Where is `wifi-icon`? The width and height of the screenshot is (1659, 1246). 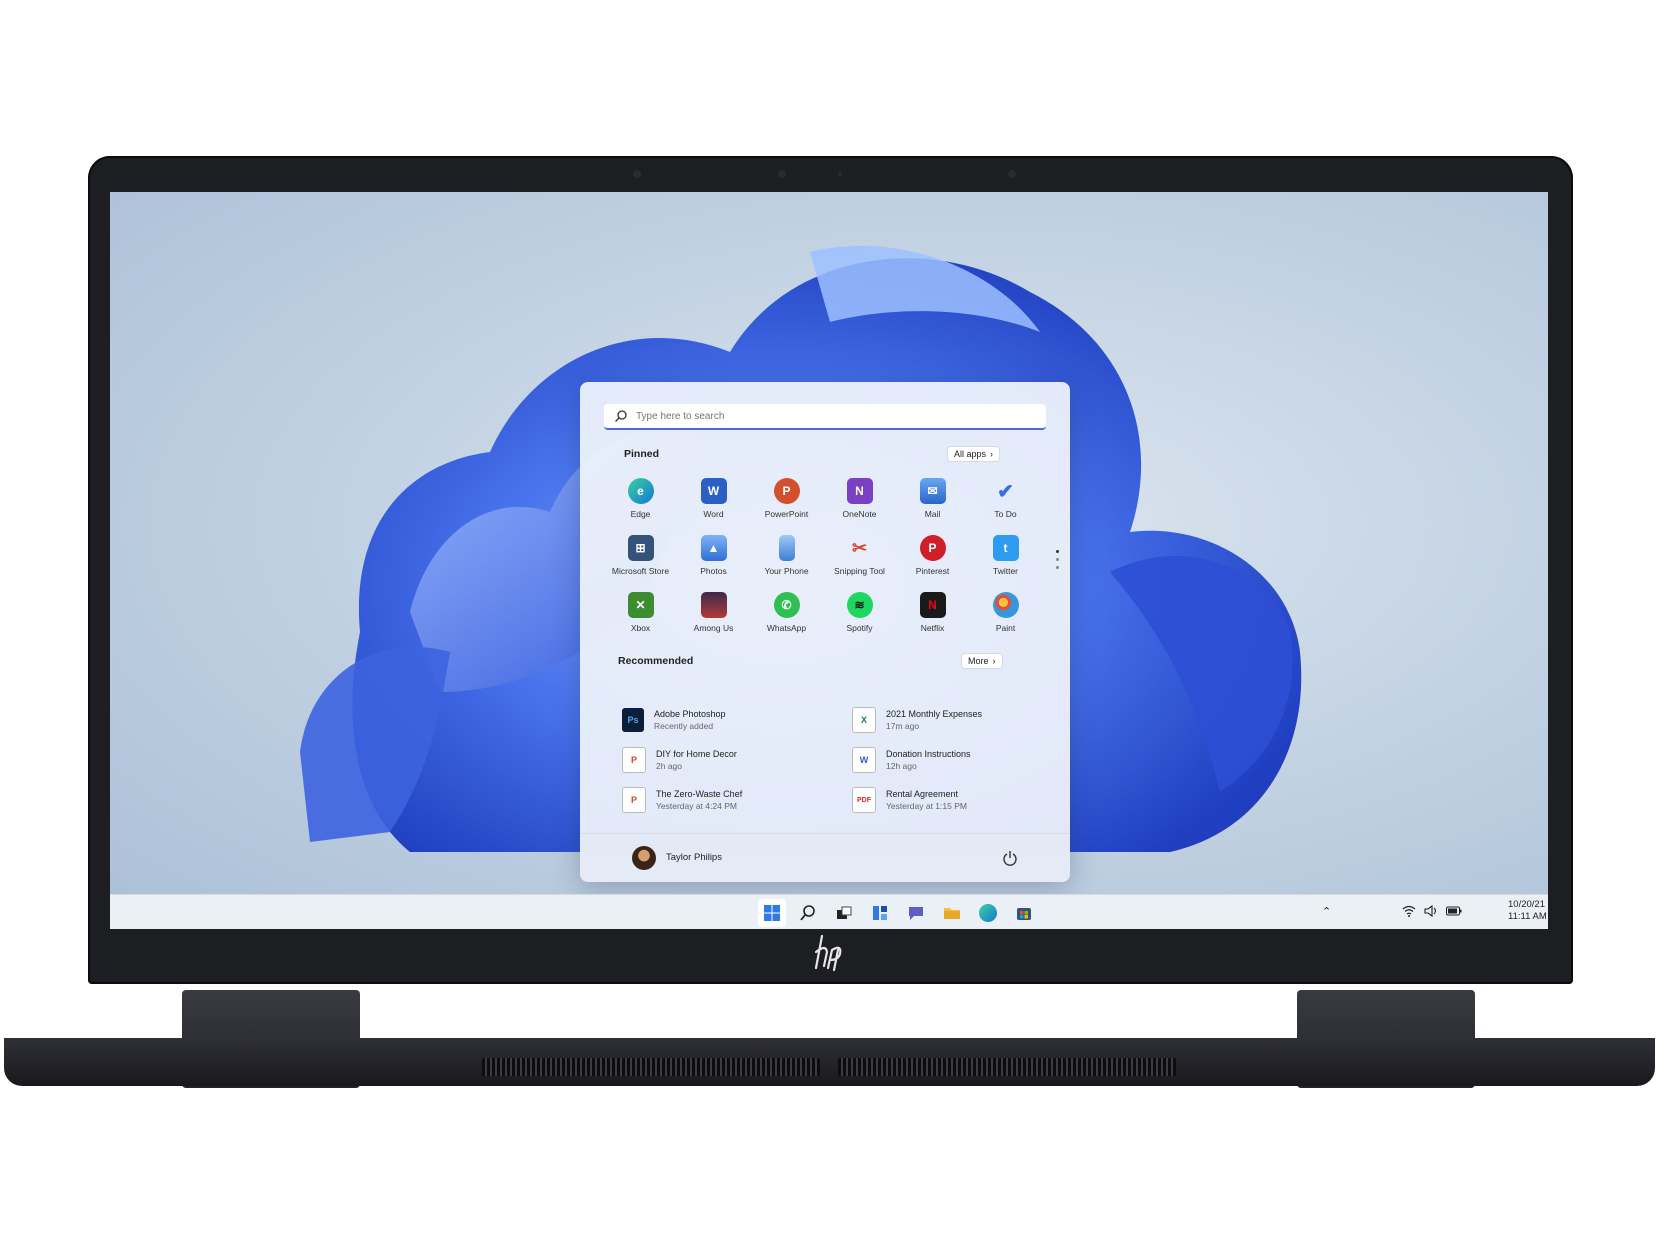
wifi-icon is located at coordinates (1409, 911).